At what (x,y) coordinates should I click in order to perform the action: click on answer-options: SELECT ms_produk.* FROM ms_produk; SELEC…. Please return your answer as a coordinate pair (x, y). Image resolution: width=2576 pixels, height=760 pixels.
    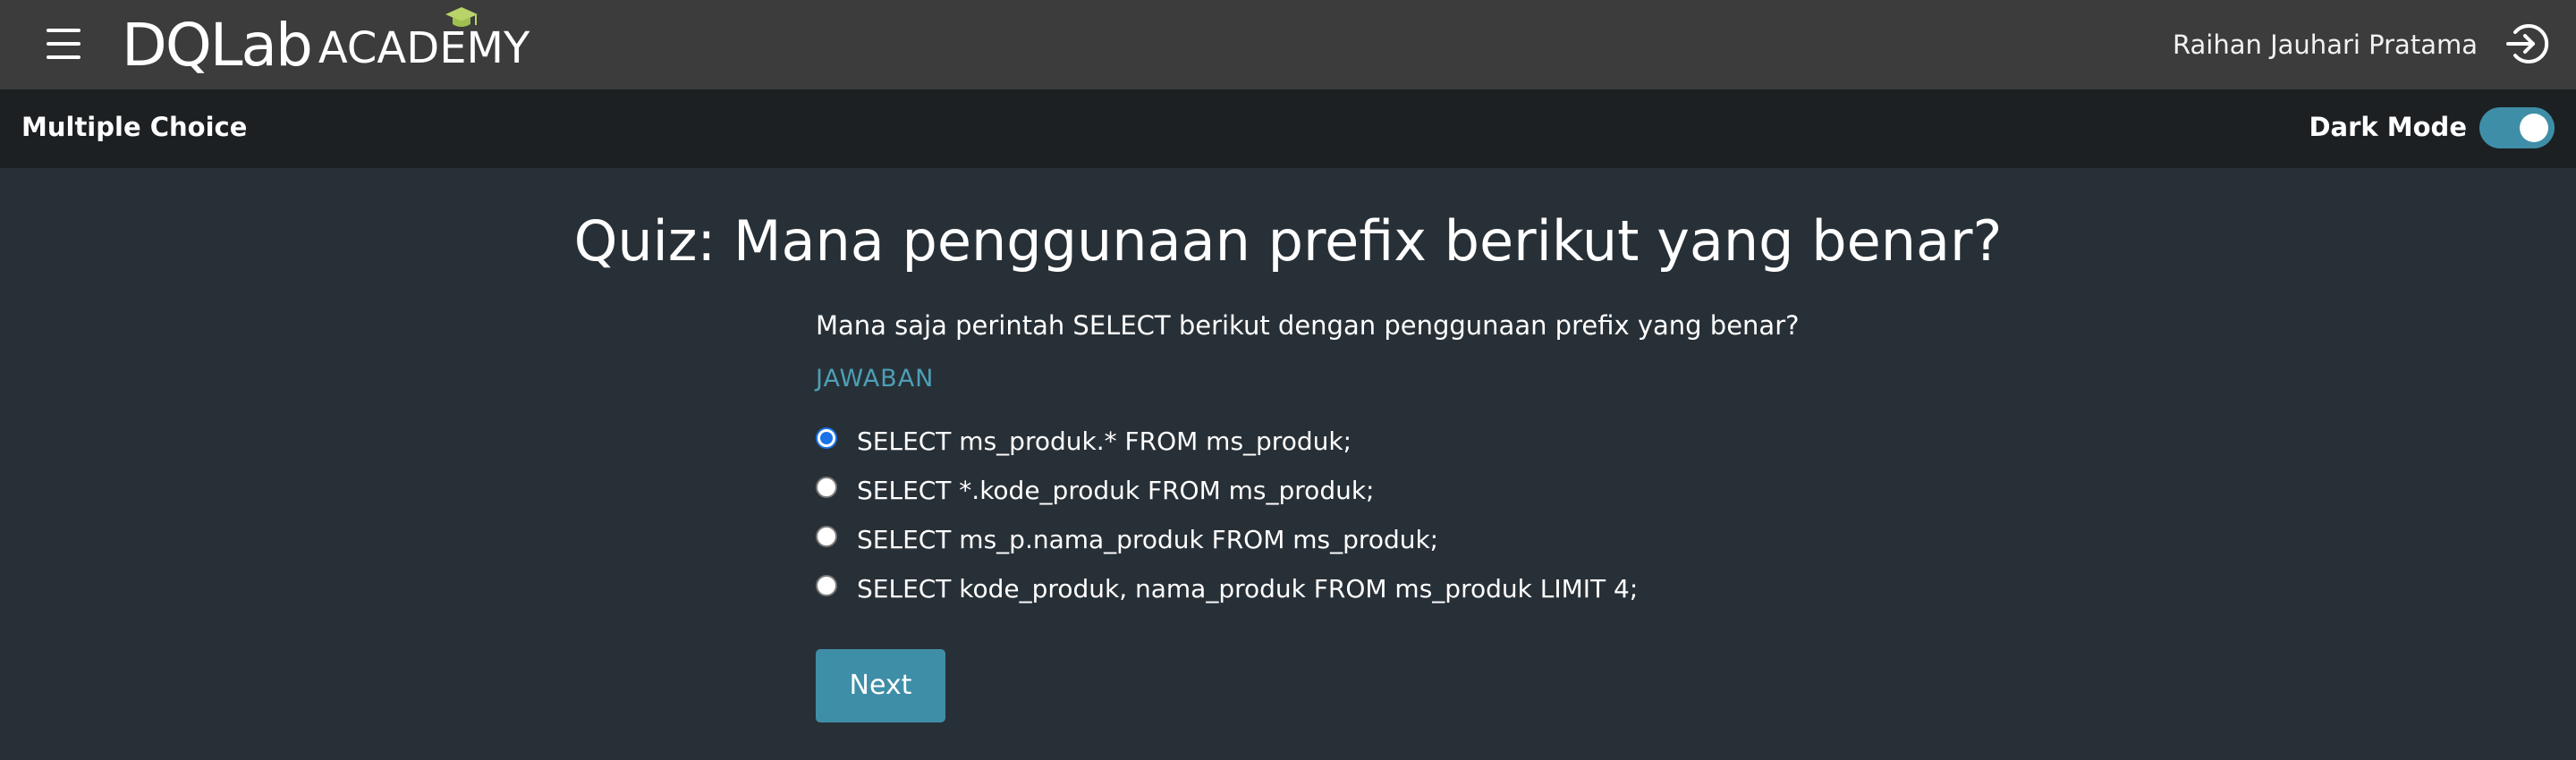
    Looking at the image, I should click on (1227, 515).